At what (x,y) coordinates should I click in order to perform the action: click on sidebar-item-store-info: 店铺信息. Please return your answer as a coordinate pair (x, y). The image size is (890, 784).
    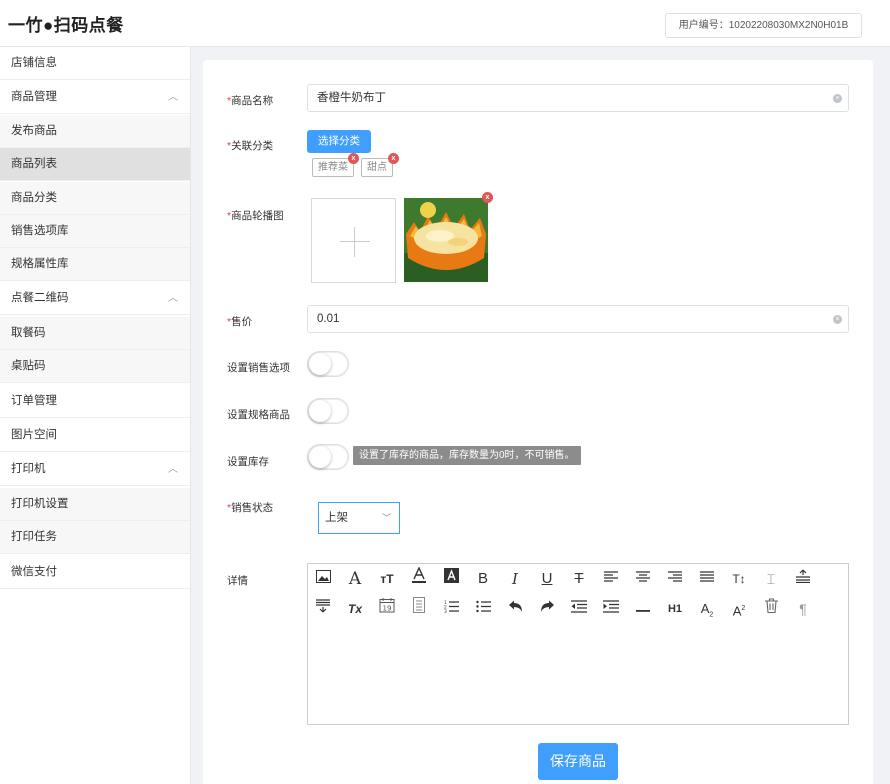
    Looking at the image, I should click on (95, 63).